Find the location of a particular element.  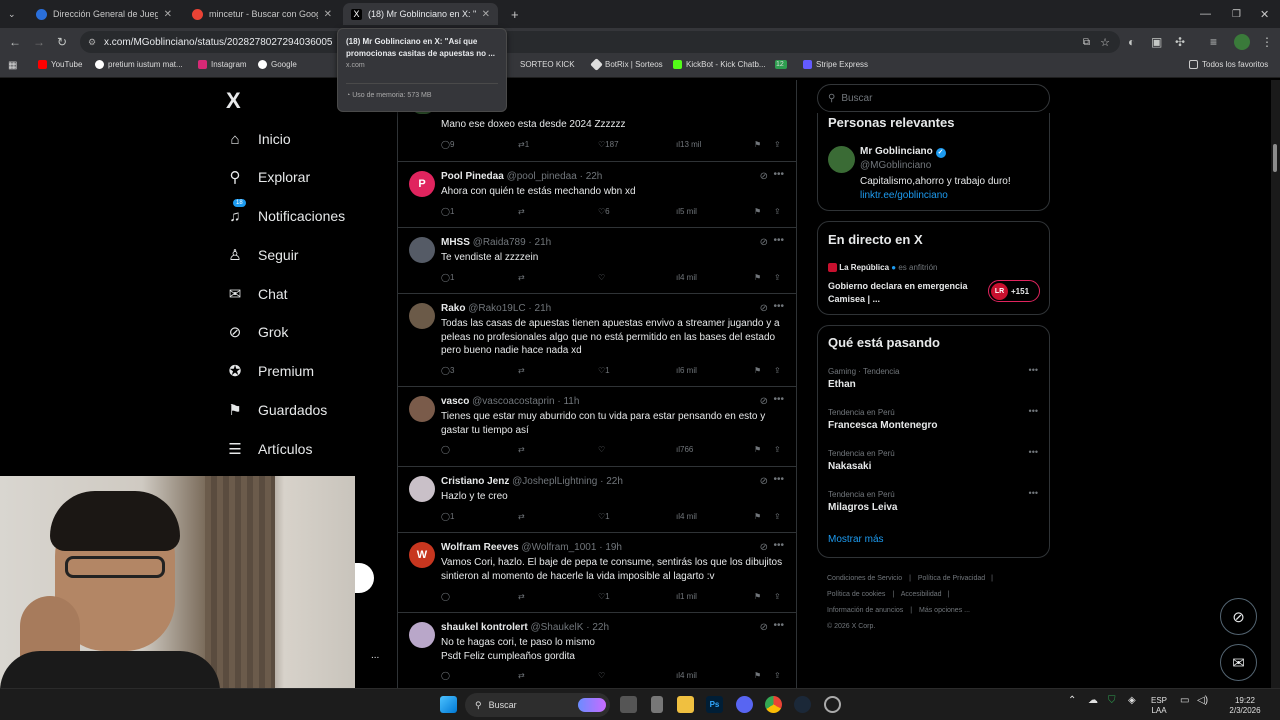

views-action: ıl 1 mil is located at coordinates (686, 596).